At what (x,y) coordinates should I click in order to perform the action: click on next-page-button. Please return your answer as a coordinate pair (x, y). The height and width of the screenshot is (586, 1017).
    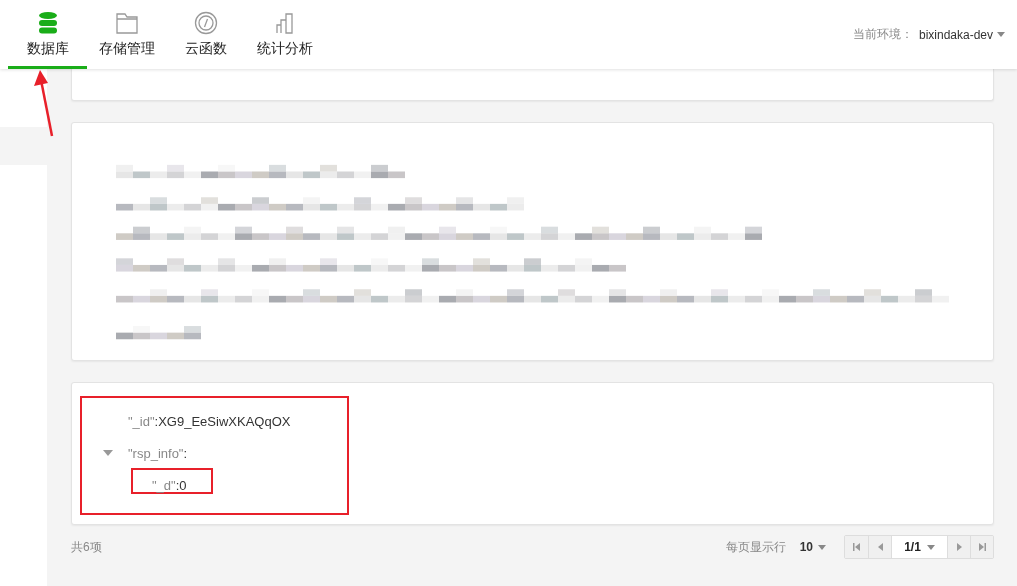
    Looking at the image, I should click on (958, 547).